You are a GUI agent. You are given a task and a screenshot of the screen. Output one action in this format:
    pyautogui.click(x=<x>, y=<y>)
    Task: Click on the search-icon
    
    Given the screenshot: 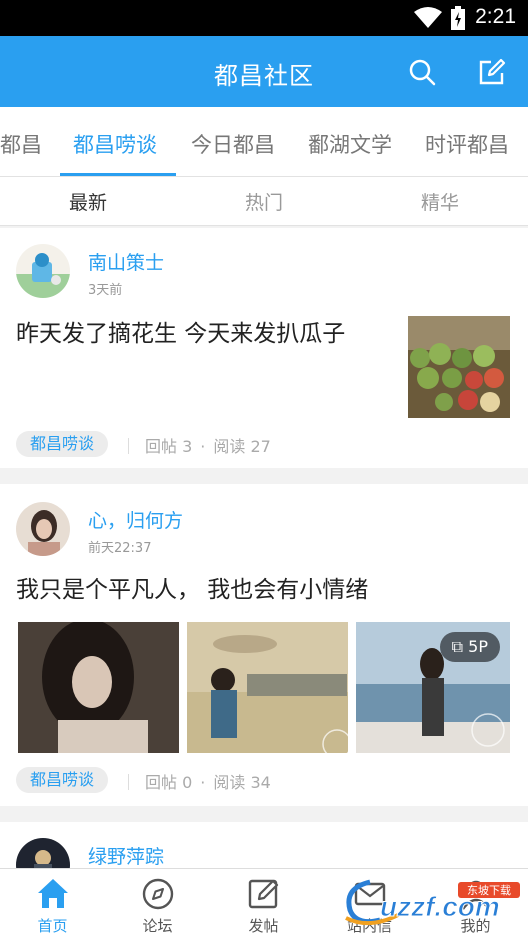 What is the action you would take?
    pyautogui.click(x=422, y=72)
    